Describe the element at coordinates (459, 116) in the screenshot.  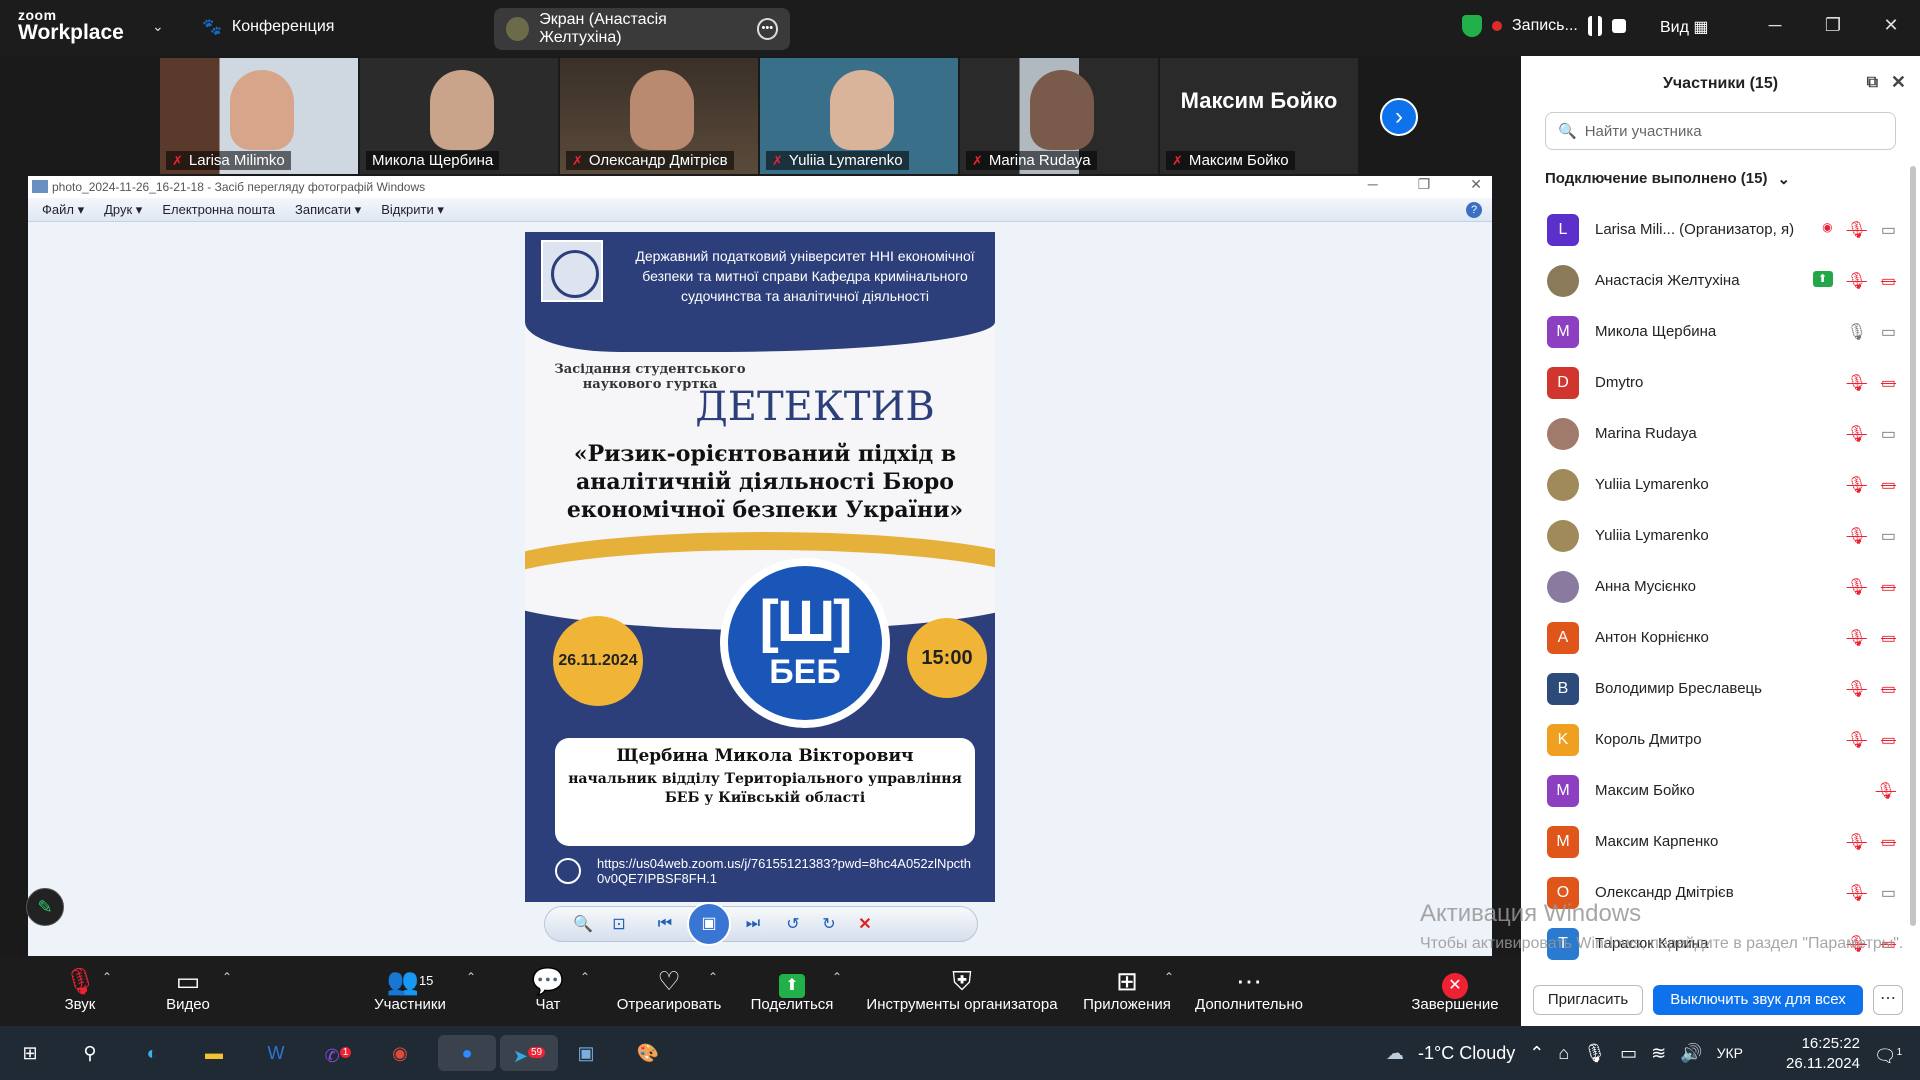
I see `video-tile-active: Микола Щербина` at that location.